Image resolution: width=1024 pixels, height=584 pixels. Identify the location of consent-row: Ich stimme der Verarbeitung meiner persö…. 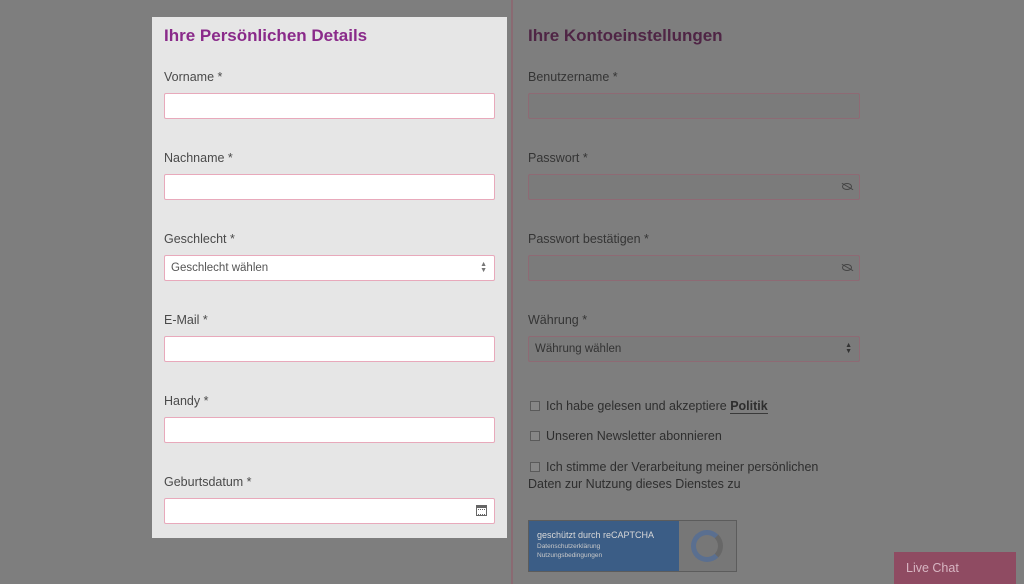
(673, 476).